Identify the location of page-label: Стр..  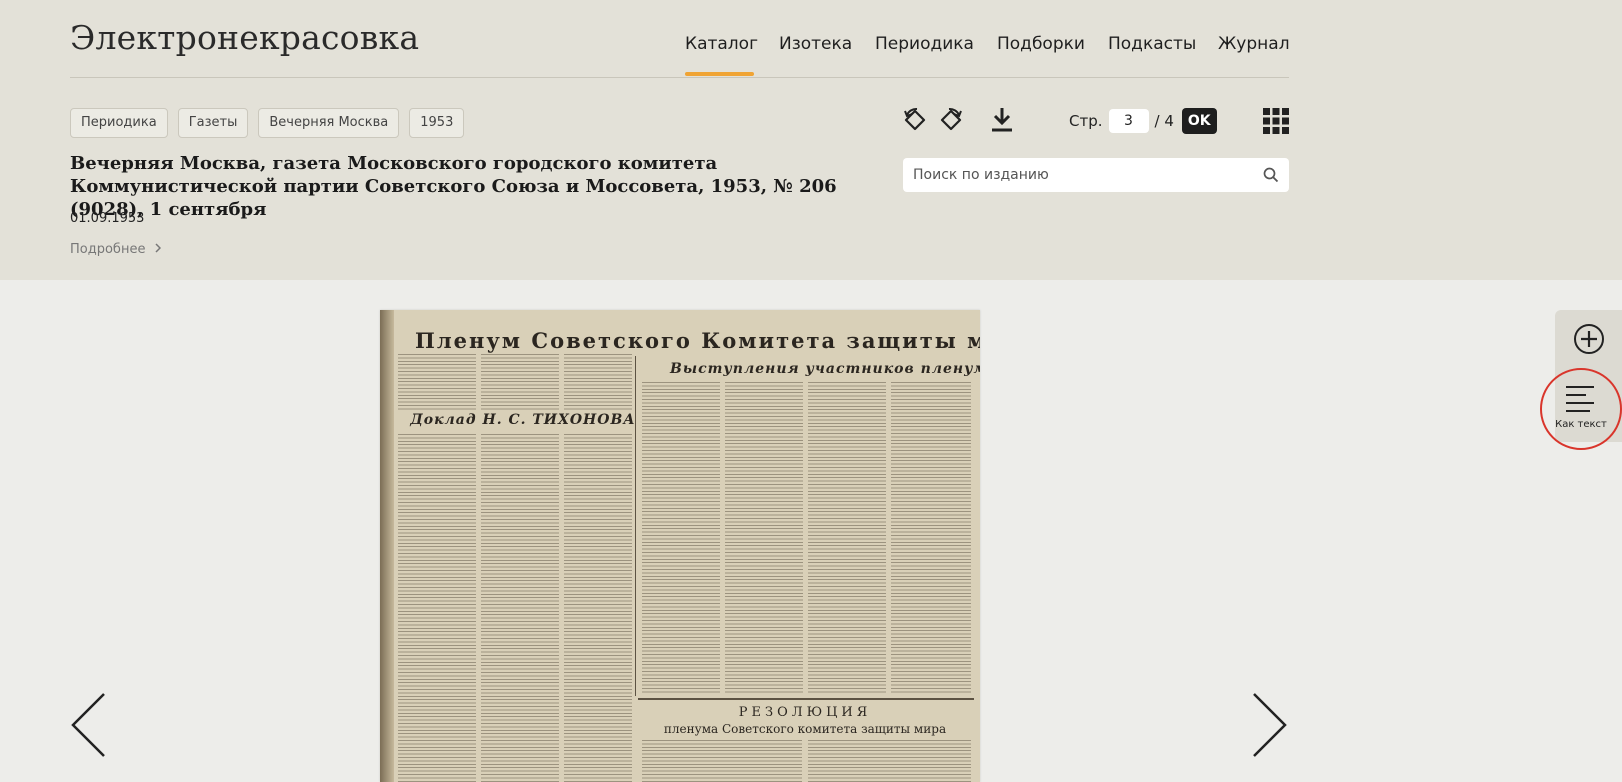
(1086, 121).